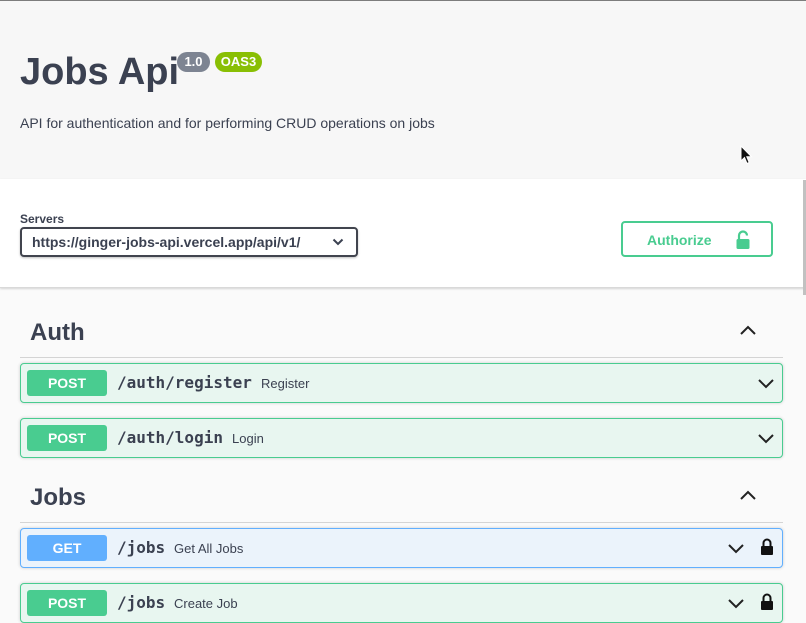  What do you see at coordinates (401, 438) in the screenshot?
I see `operation-post-auth-login: POST /auth/login Login` at bounding box center [401, 438].